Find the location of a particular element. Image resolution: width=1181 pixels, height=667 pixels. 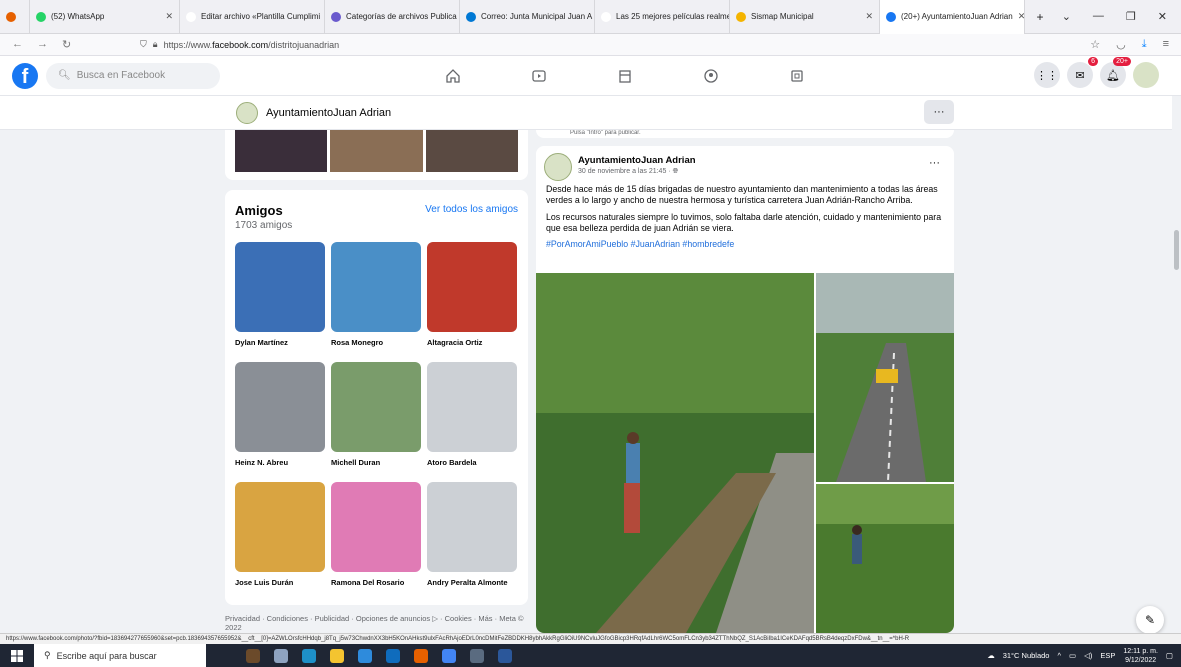

post-photo-road is located at coordinates (885, 378).